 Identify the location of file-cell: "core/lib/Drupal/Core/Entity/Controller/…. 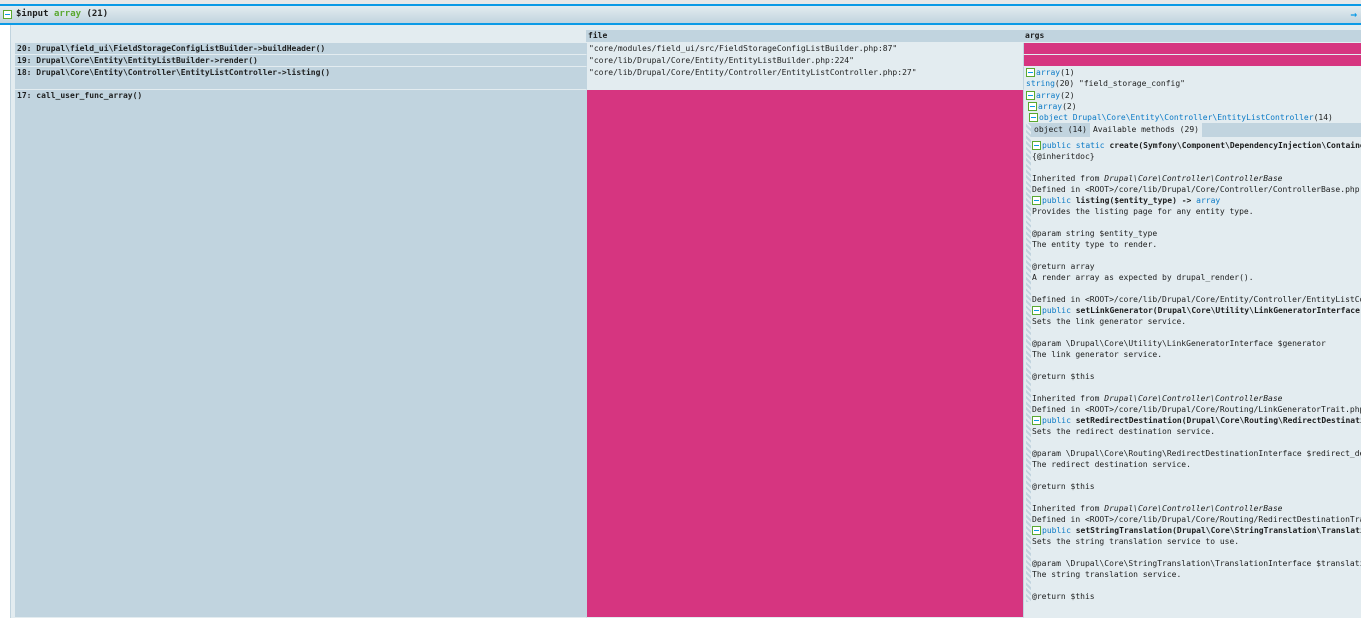
(804, 78).